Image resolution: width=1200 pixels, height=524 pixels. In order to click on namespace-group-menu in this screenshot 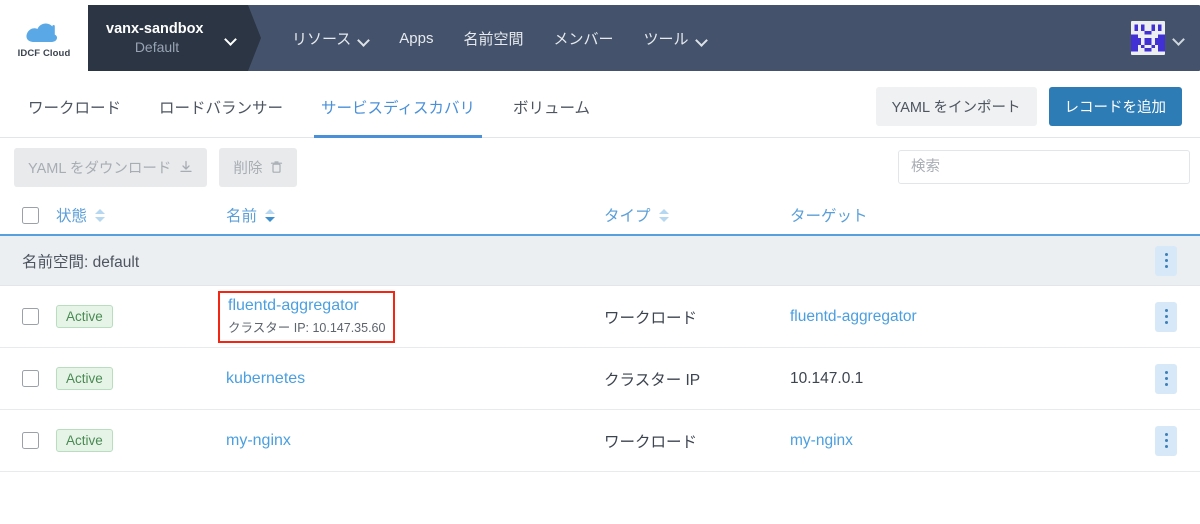, I will do `click(1166, 260)`.